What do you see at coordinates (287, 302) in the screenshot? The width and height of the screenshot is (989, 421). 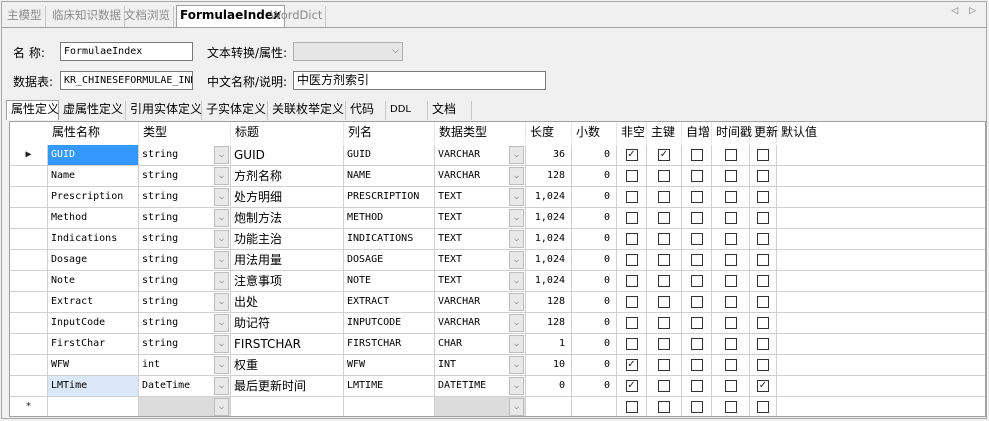 I see `cell-title: 出处` at bounding box center [287, 302].